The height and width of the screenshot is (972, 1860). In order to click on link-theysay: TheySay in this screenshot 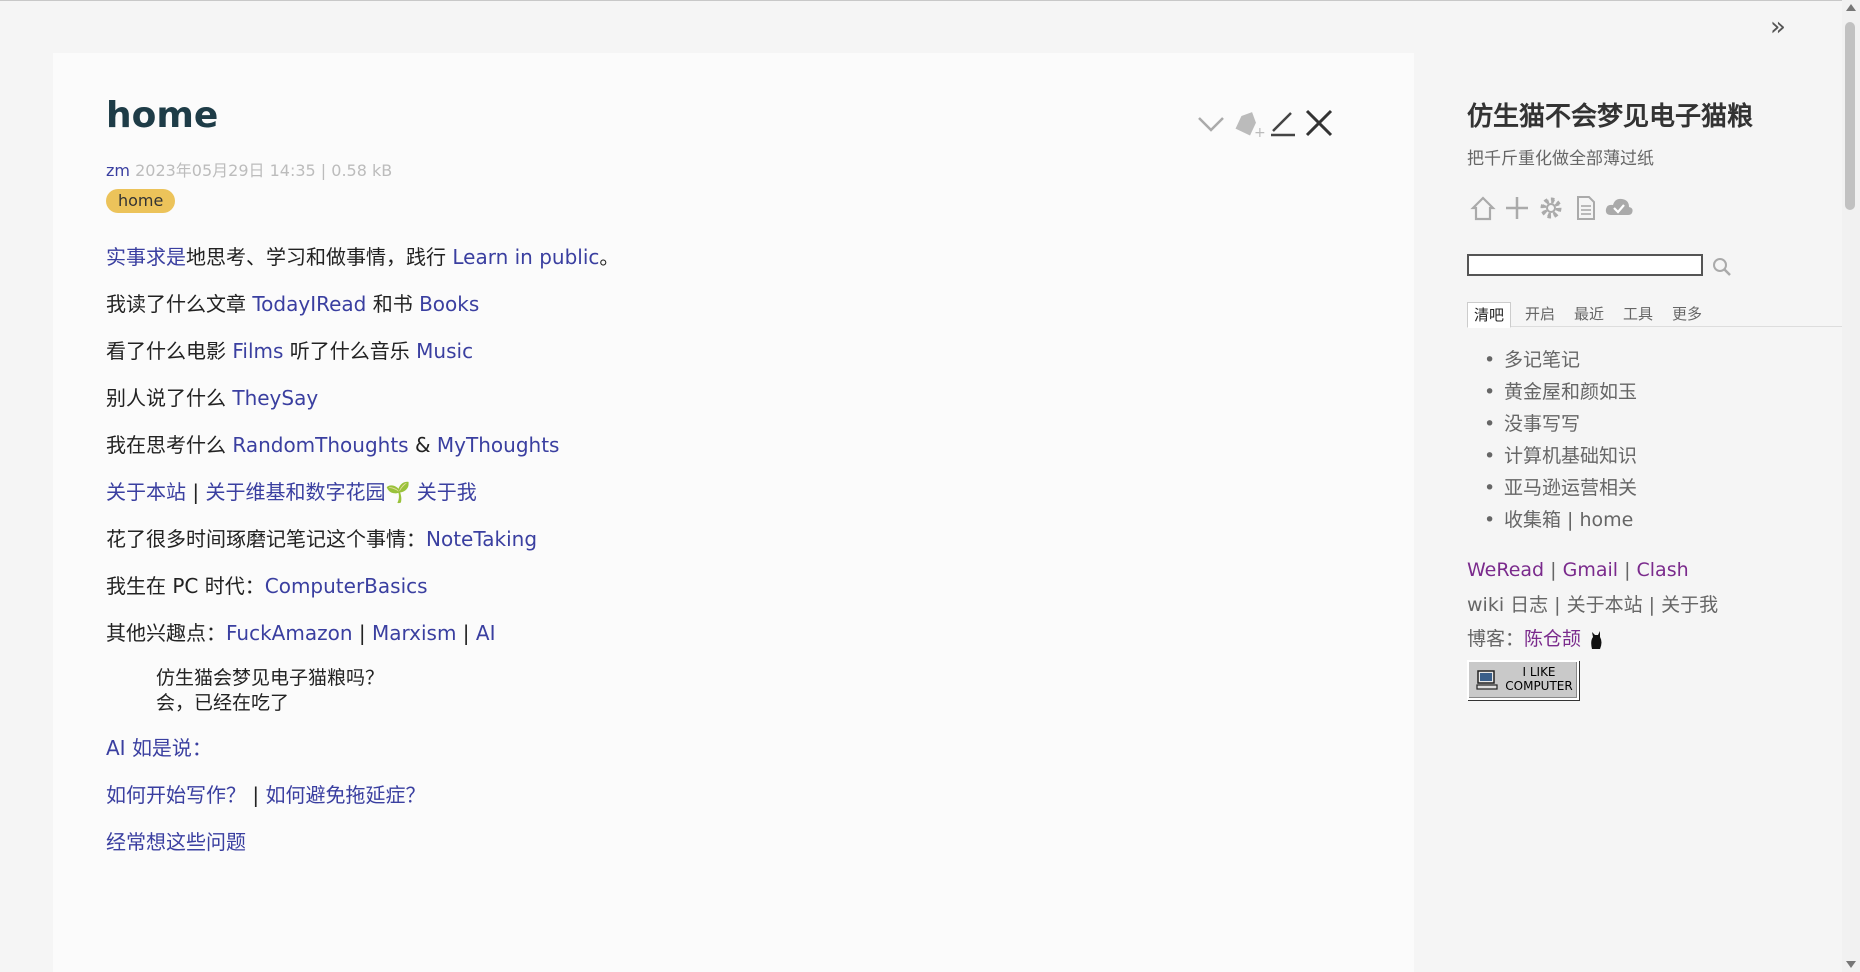, I will do `click(275, 398)`.